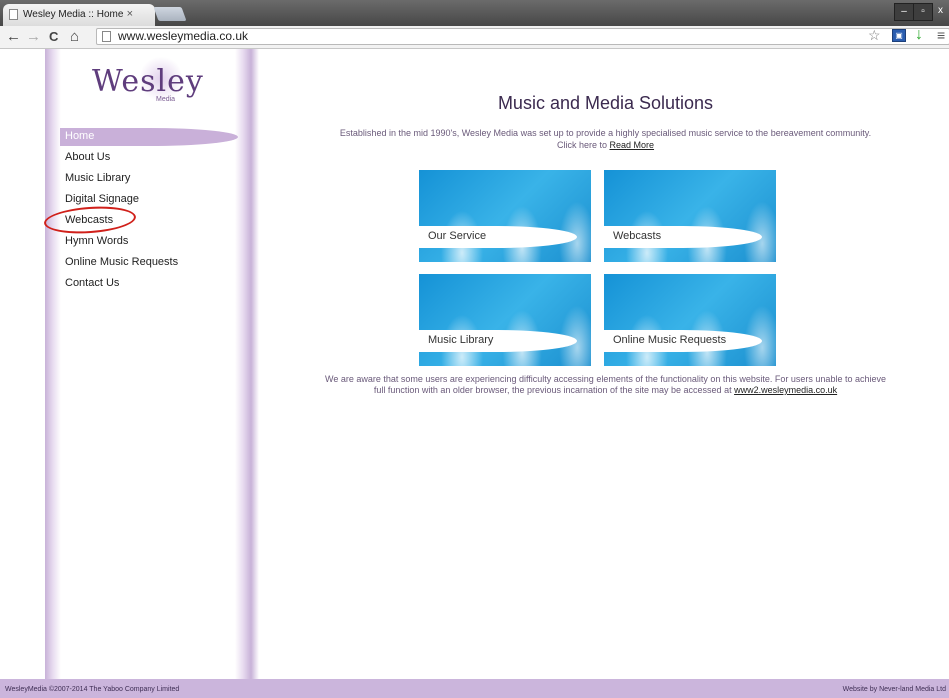 This screenshot has width=949, height=698. I want to click on minimize-button: –, so click(904, 12).